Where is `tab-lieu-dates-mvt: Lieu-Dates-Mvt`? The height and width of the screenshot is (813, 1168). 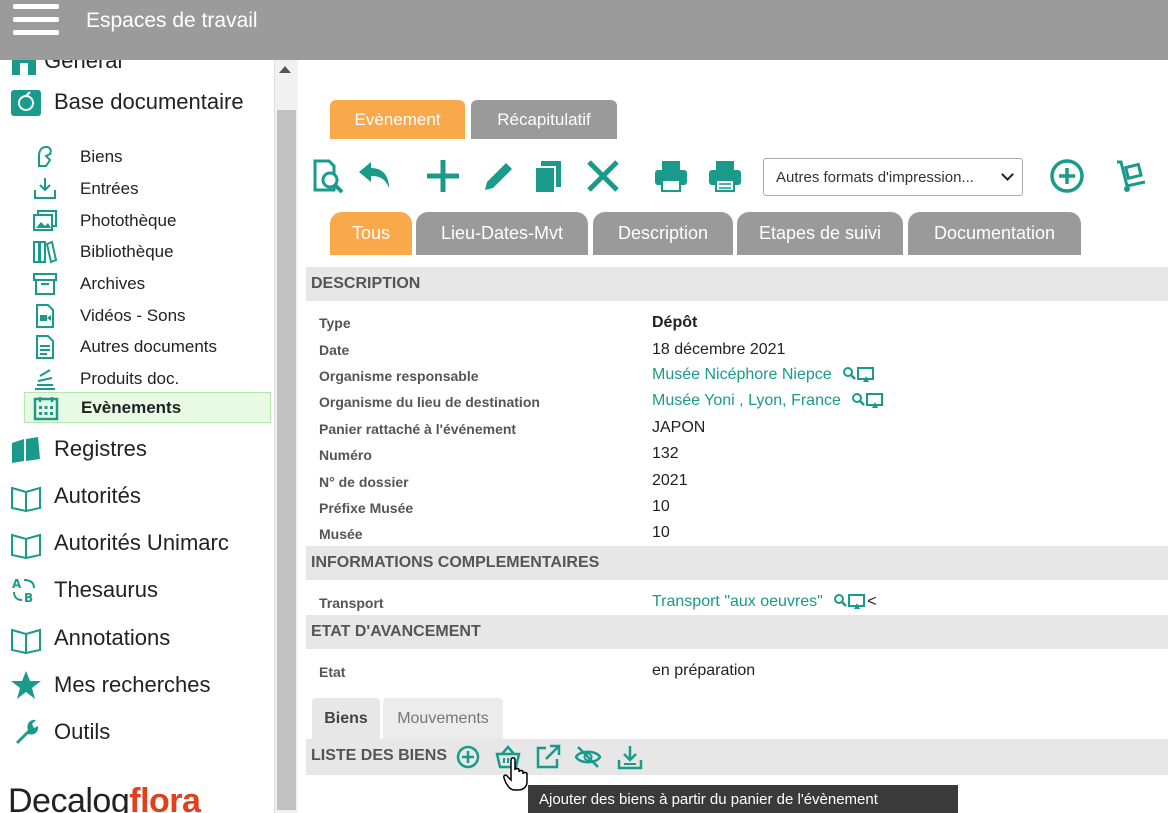
tab-lieu-dates-mvt: Lieu-Dates-Mvt is located at coordinates (502, 233).